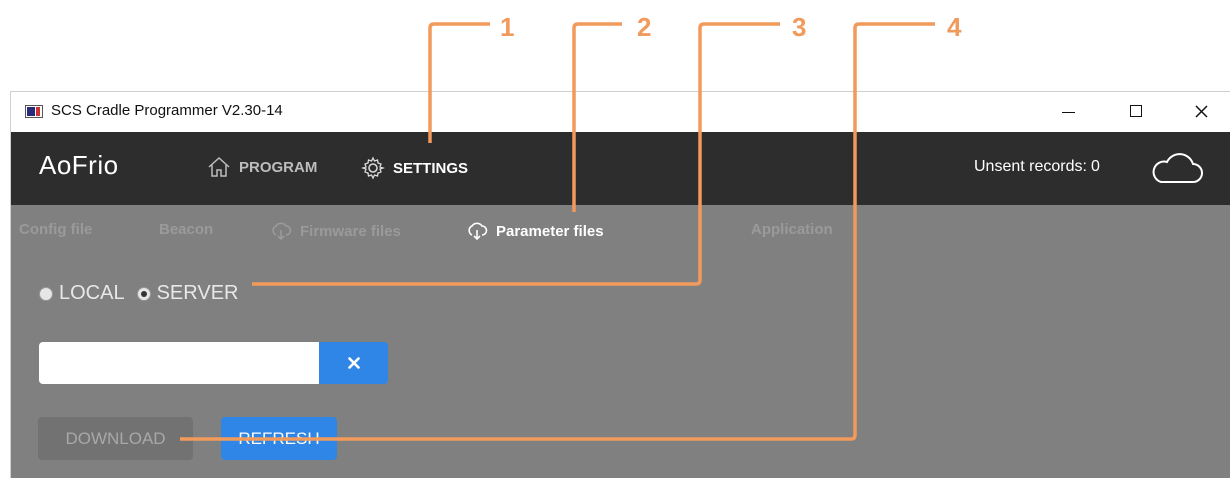 The width and height of the screenshot is (1230, 478). What do you see at coordinates (954, 27) in the screenshot?
I see `callout-number-4: 4` at bounding box center [954, 27].